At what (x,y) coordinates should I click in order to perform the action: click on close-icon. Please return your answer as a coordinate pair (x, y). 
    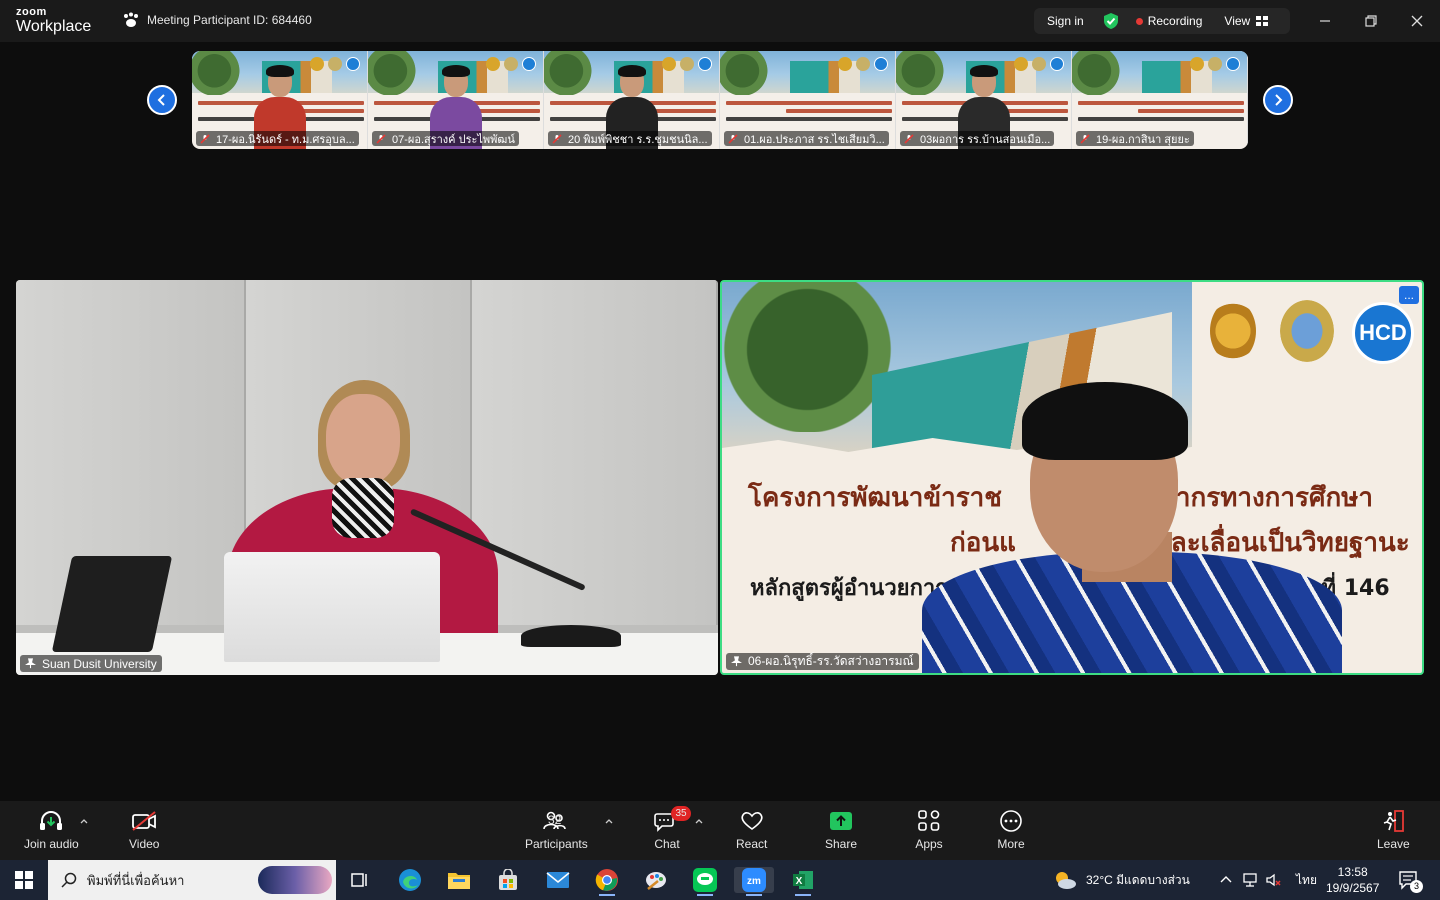
    Looking at the image, I should click on (1417, 21).